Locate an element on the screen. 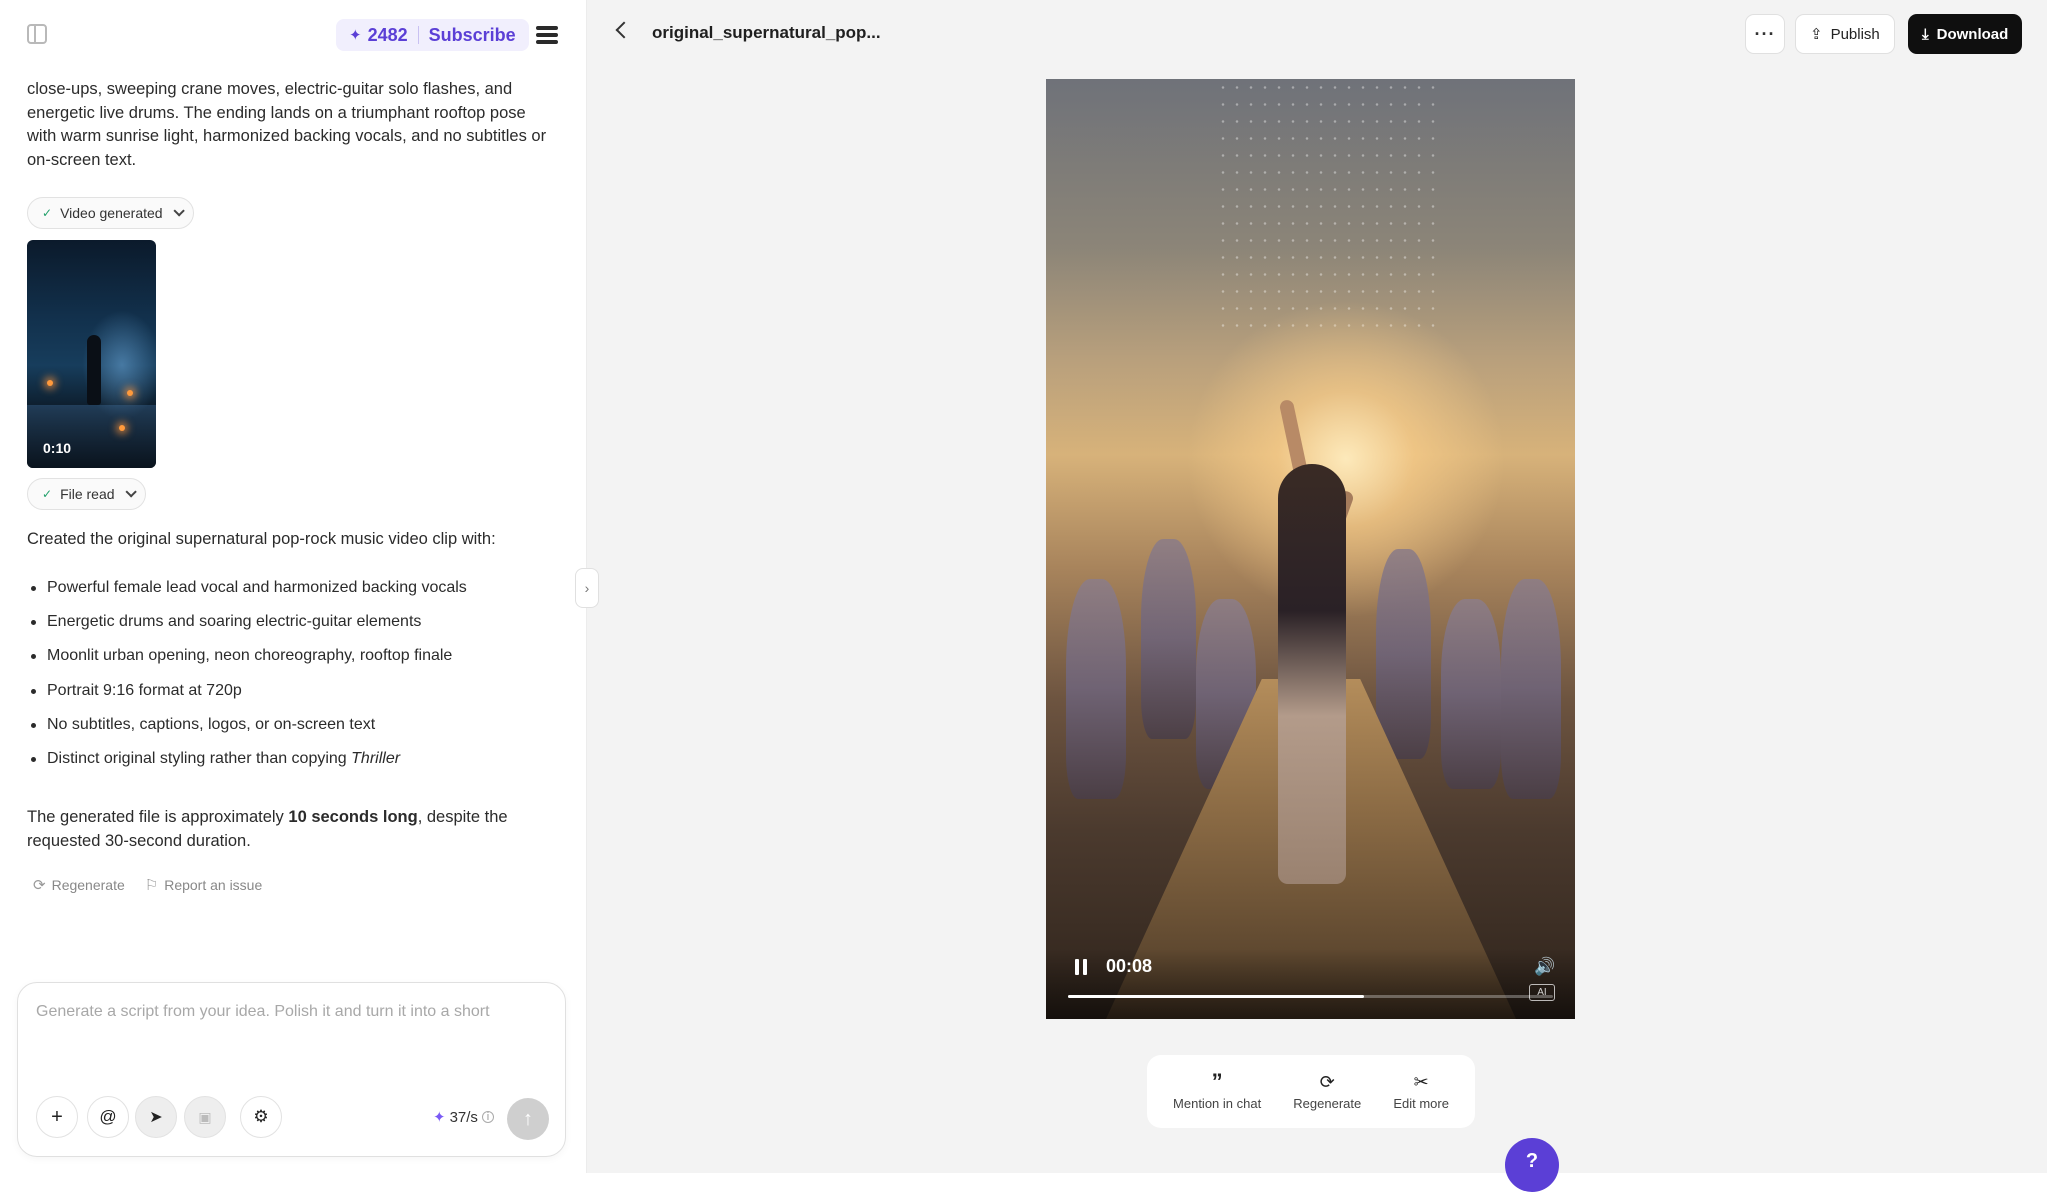 Image resolution: width=2047 pixels, height=1192 pixels. report-label: Report an issue is located at coordinates (213, 885).